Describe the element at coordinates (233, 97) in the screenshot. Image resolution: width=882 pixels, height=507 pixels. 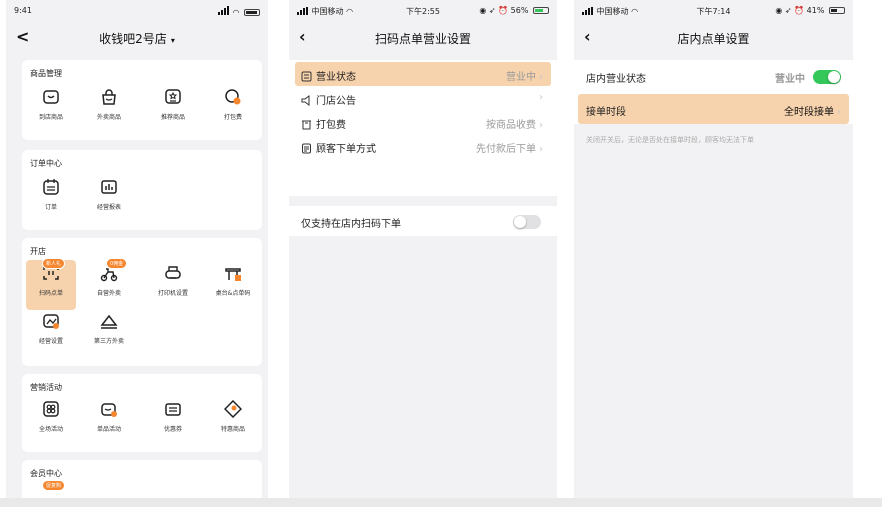
I see `package-fee-icon` at that location.